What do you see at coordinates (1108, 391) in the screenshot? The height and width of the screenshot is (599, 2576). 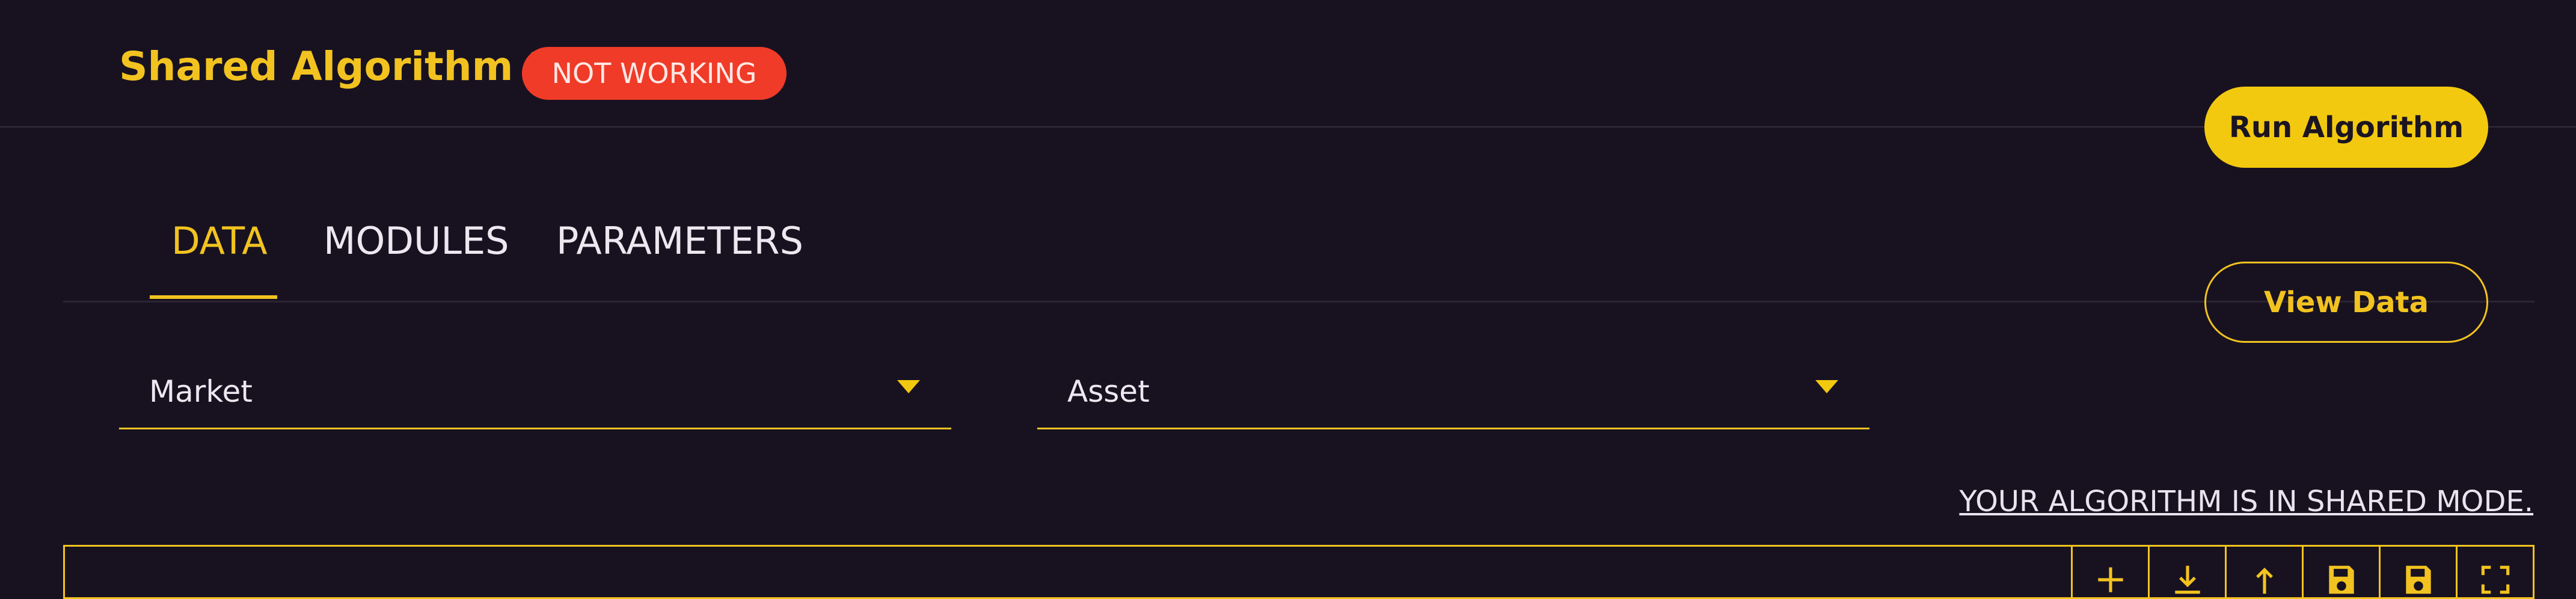 I see `asset-select-value: Asset` at bounding box center [1108, 391].